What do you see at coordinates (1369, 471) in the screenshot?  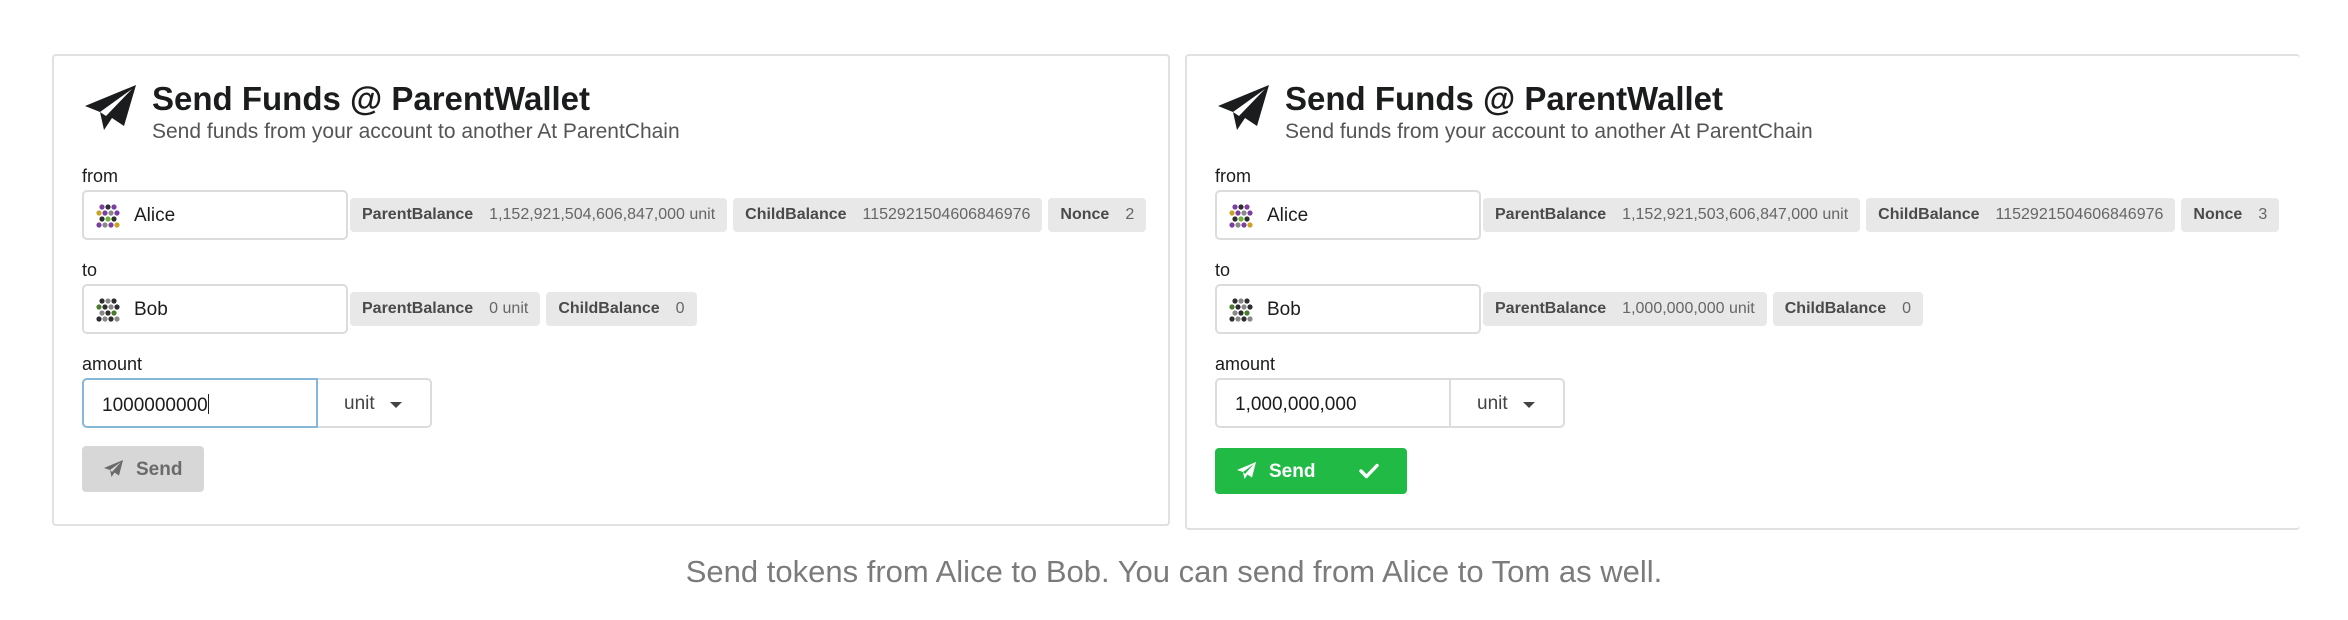 I see `check-icon` at bounding box center [1369, 471].